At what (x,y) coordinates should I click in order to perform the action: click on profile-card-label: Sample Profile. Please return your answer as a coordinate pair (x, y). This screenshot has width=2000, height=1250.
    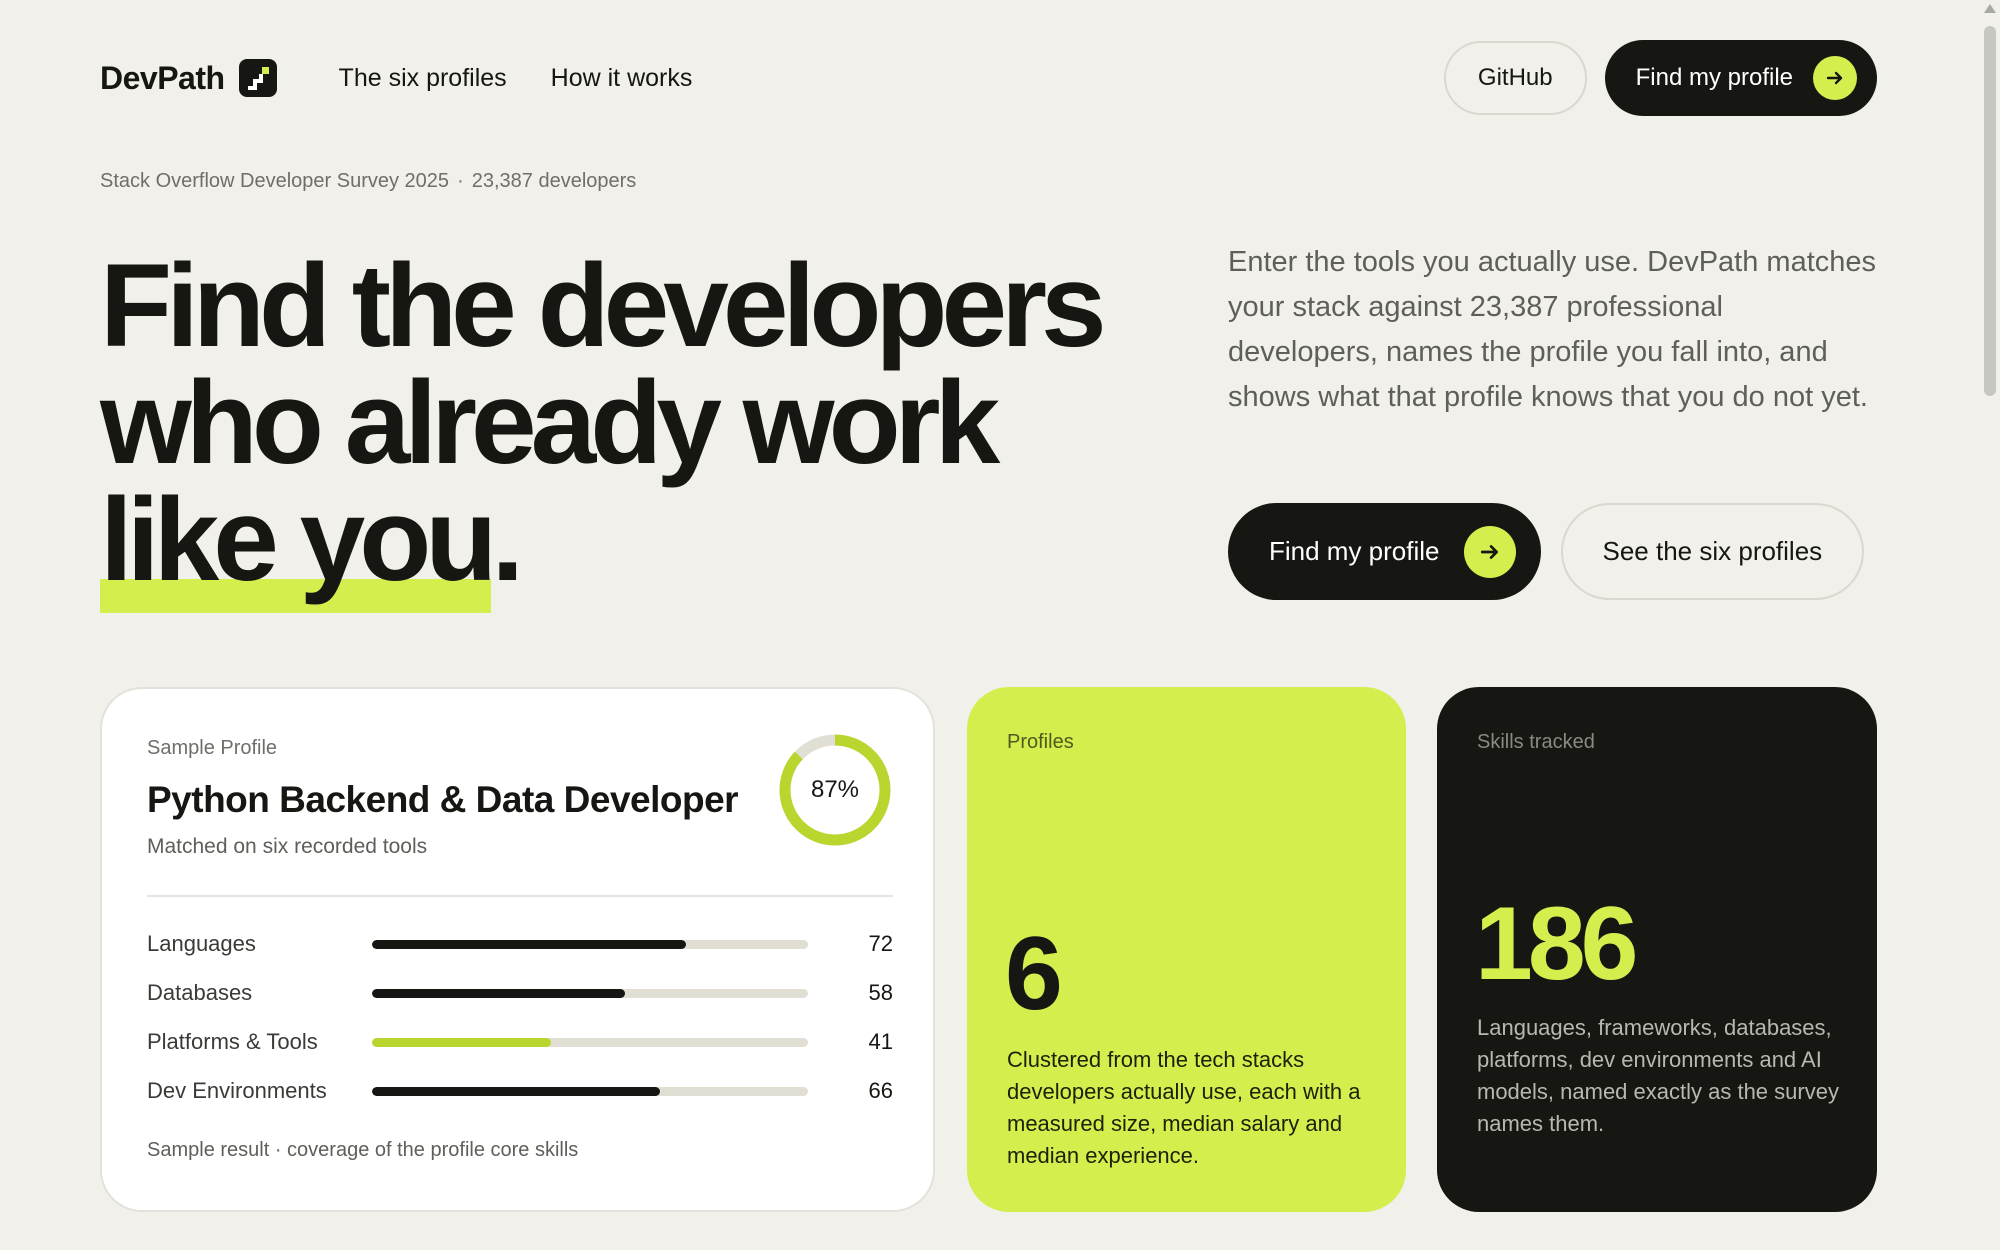
    Looking at the image, I should click on (212, 748).